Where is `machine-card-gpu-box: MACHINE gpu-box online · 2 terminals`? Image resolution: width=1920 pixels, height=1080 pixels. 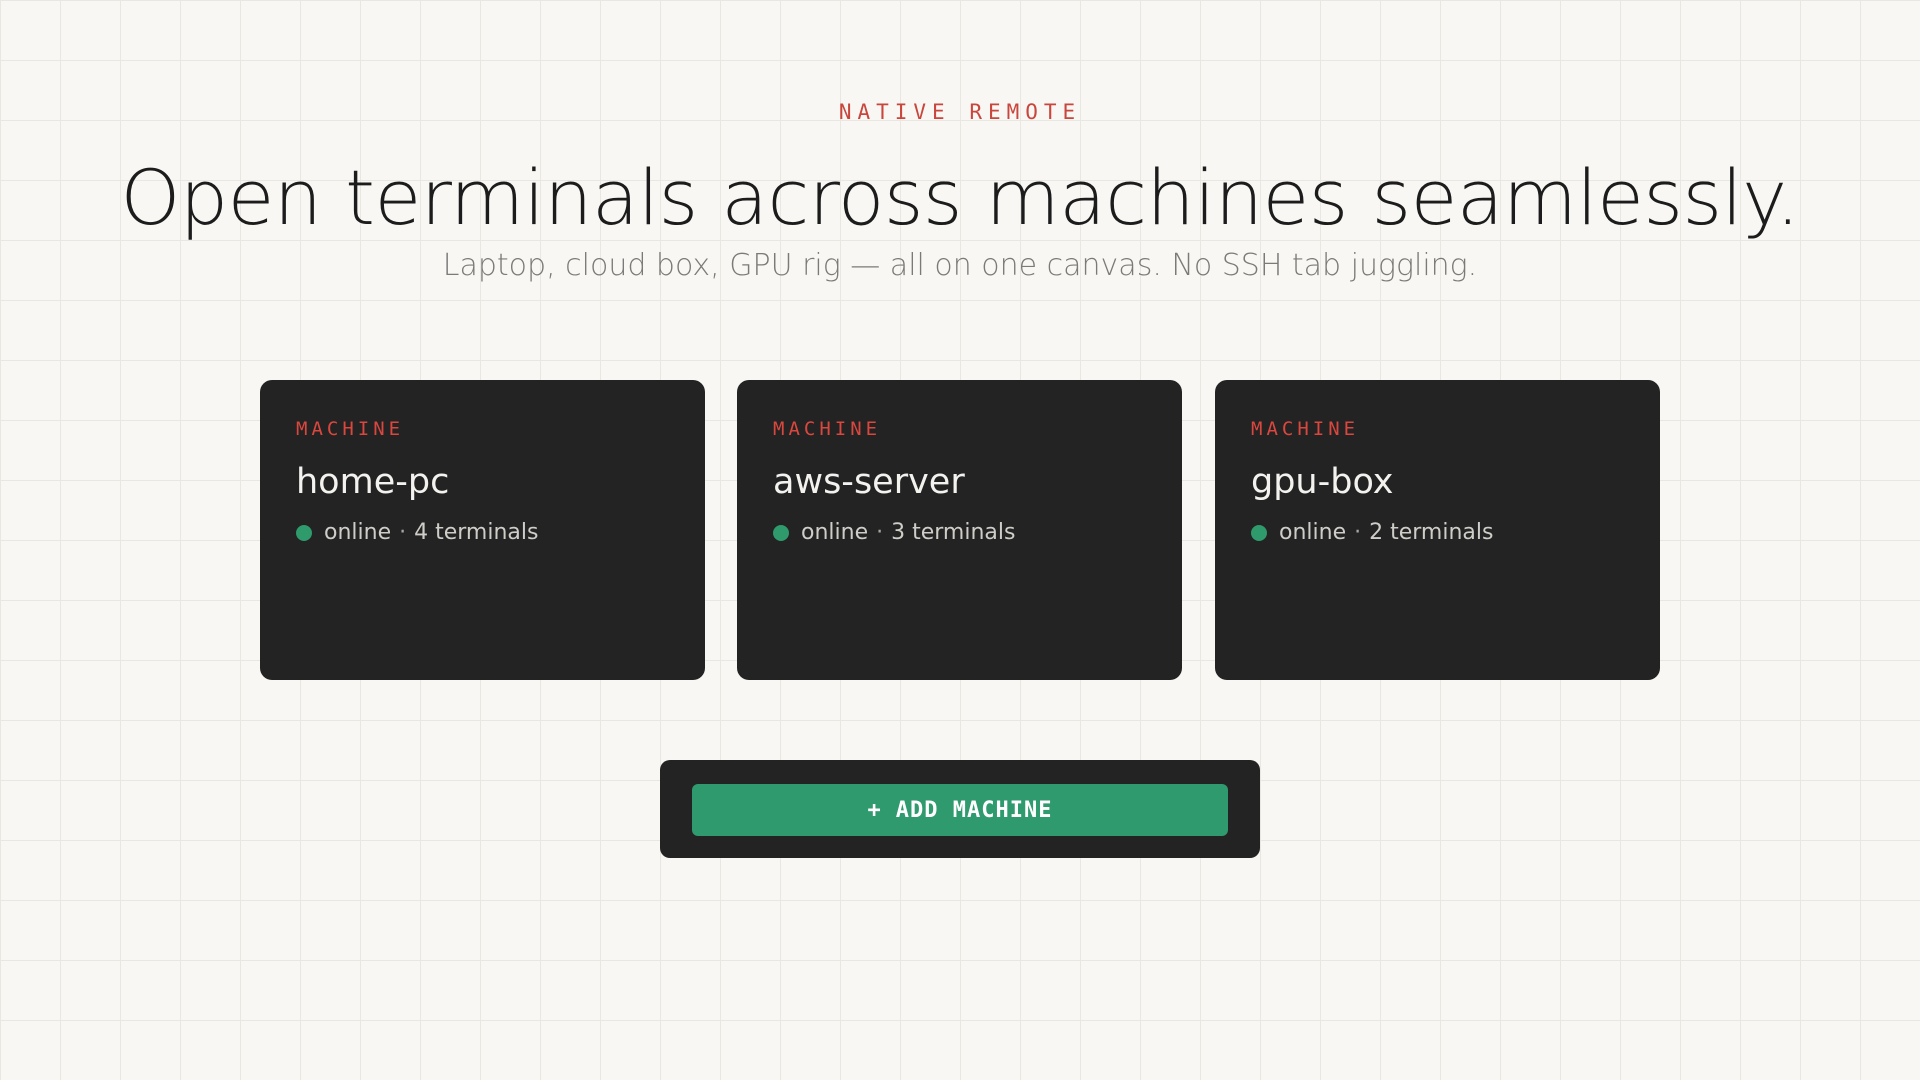
machine-card-gpu-box: MACHINE gpu-box online · 2 terminals is located at coordinates (1437, 530).